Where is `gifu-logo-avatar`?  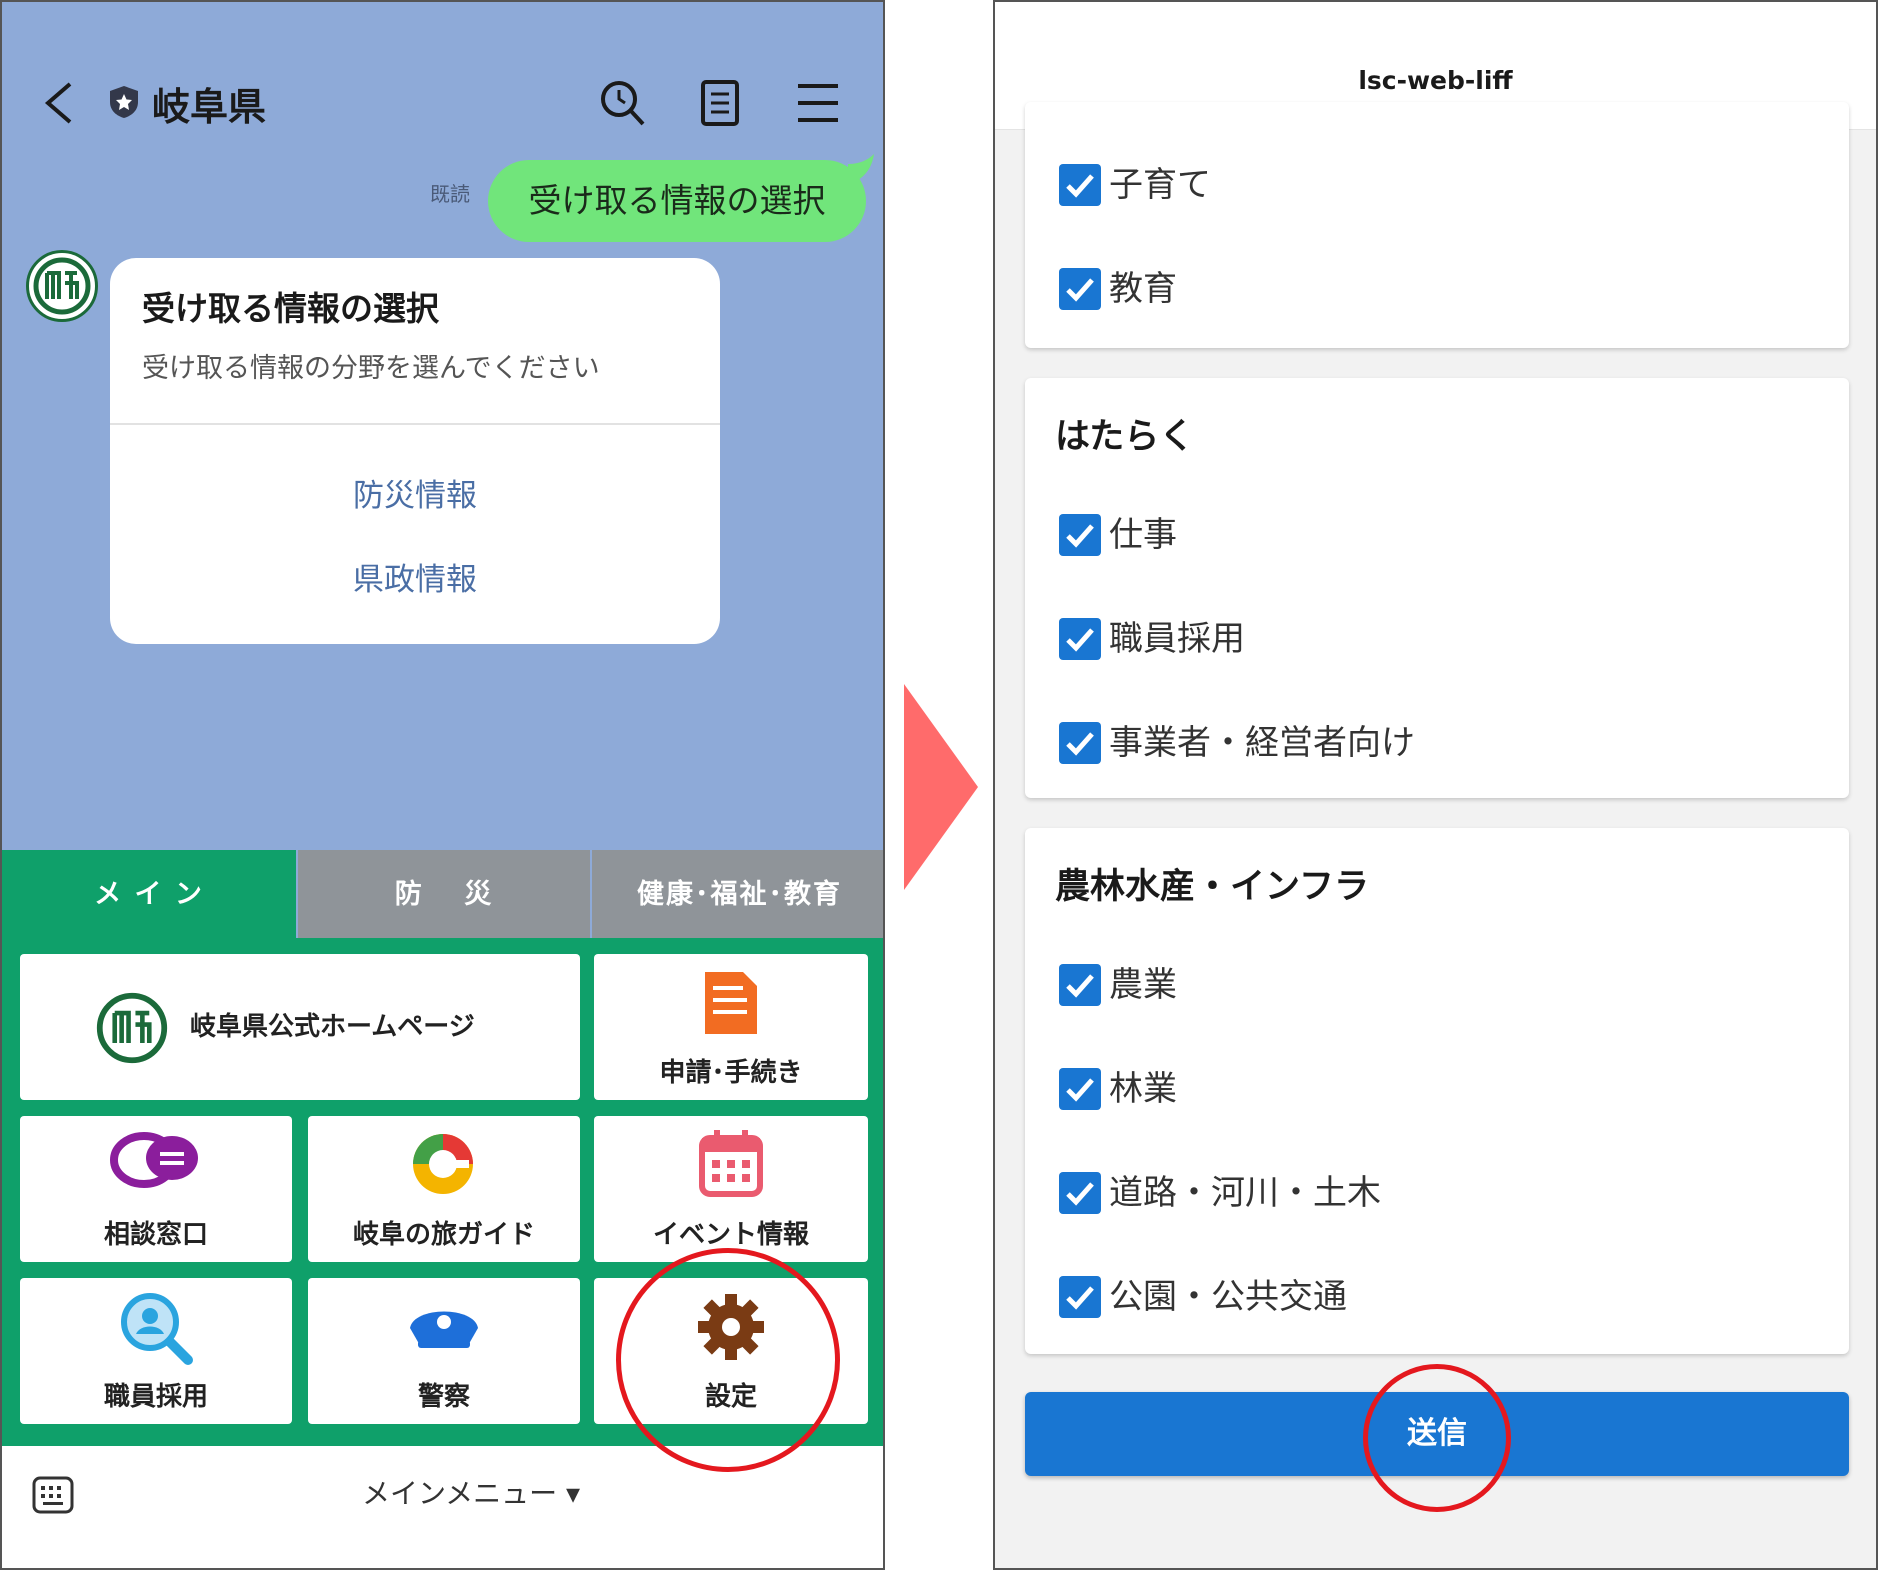
gifu-logo-avatar is located at coordinates (62, 286).